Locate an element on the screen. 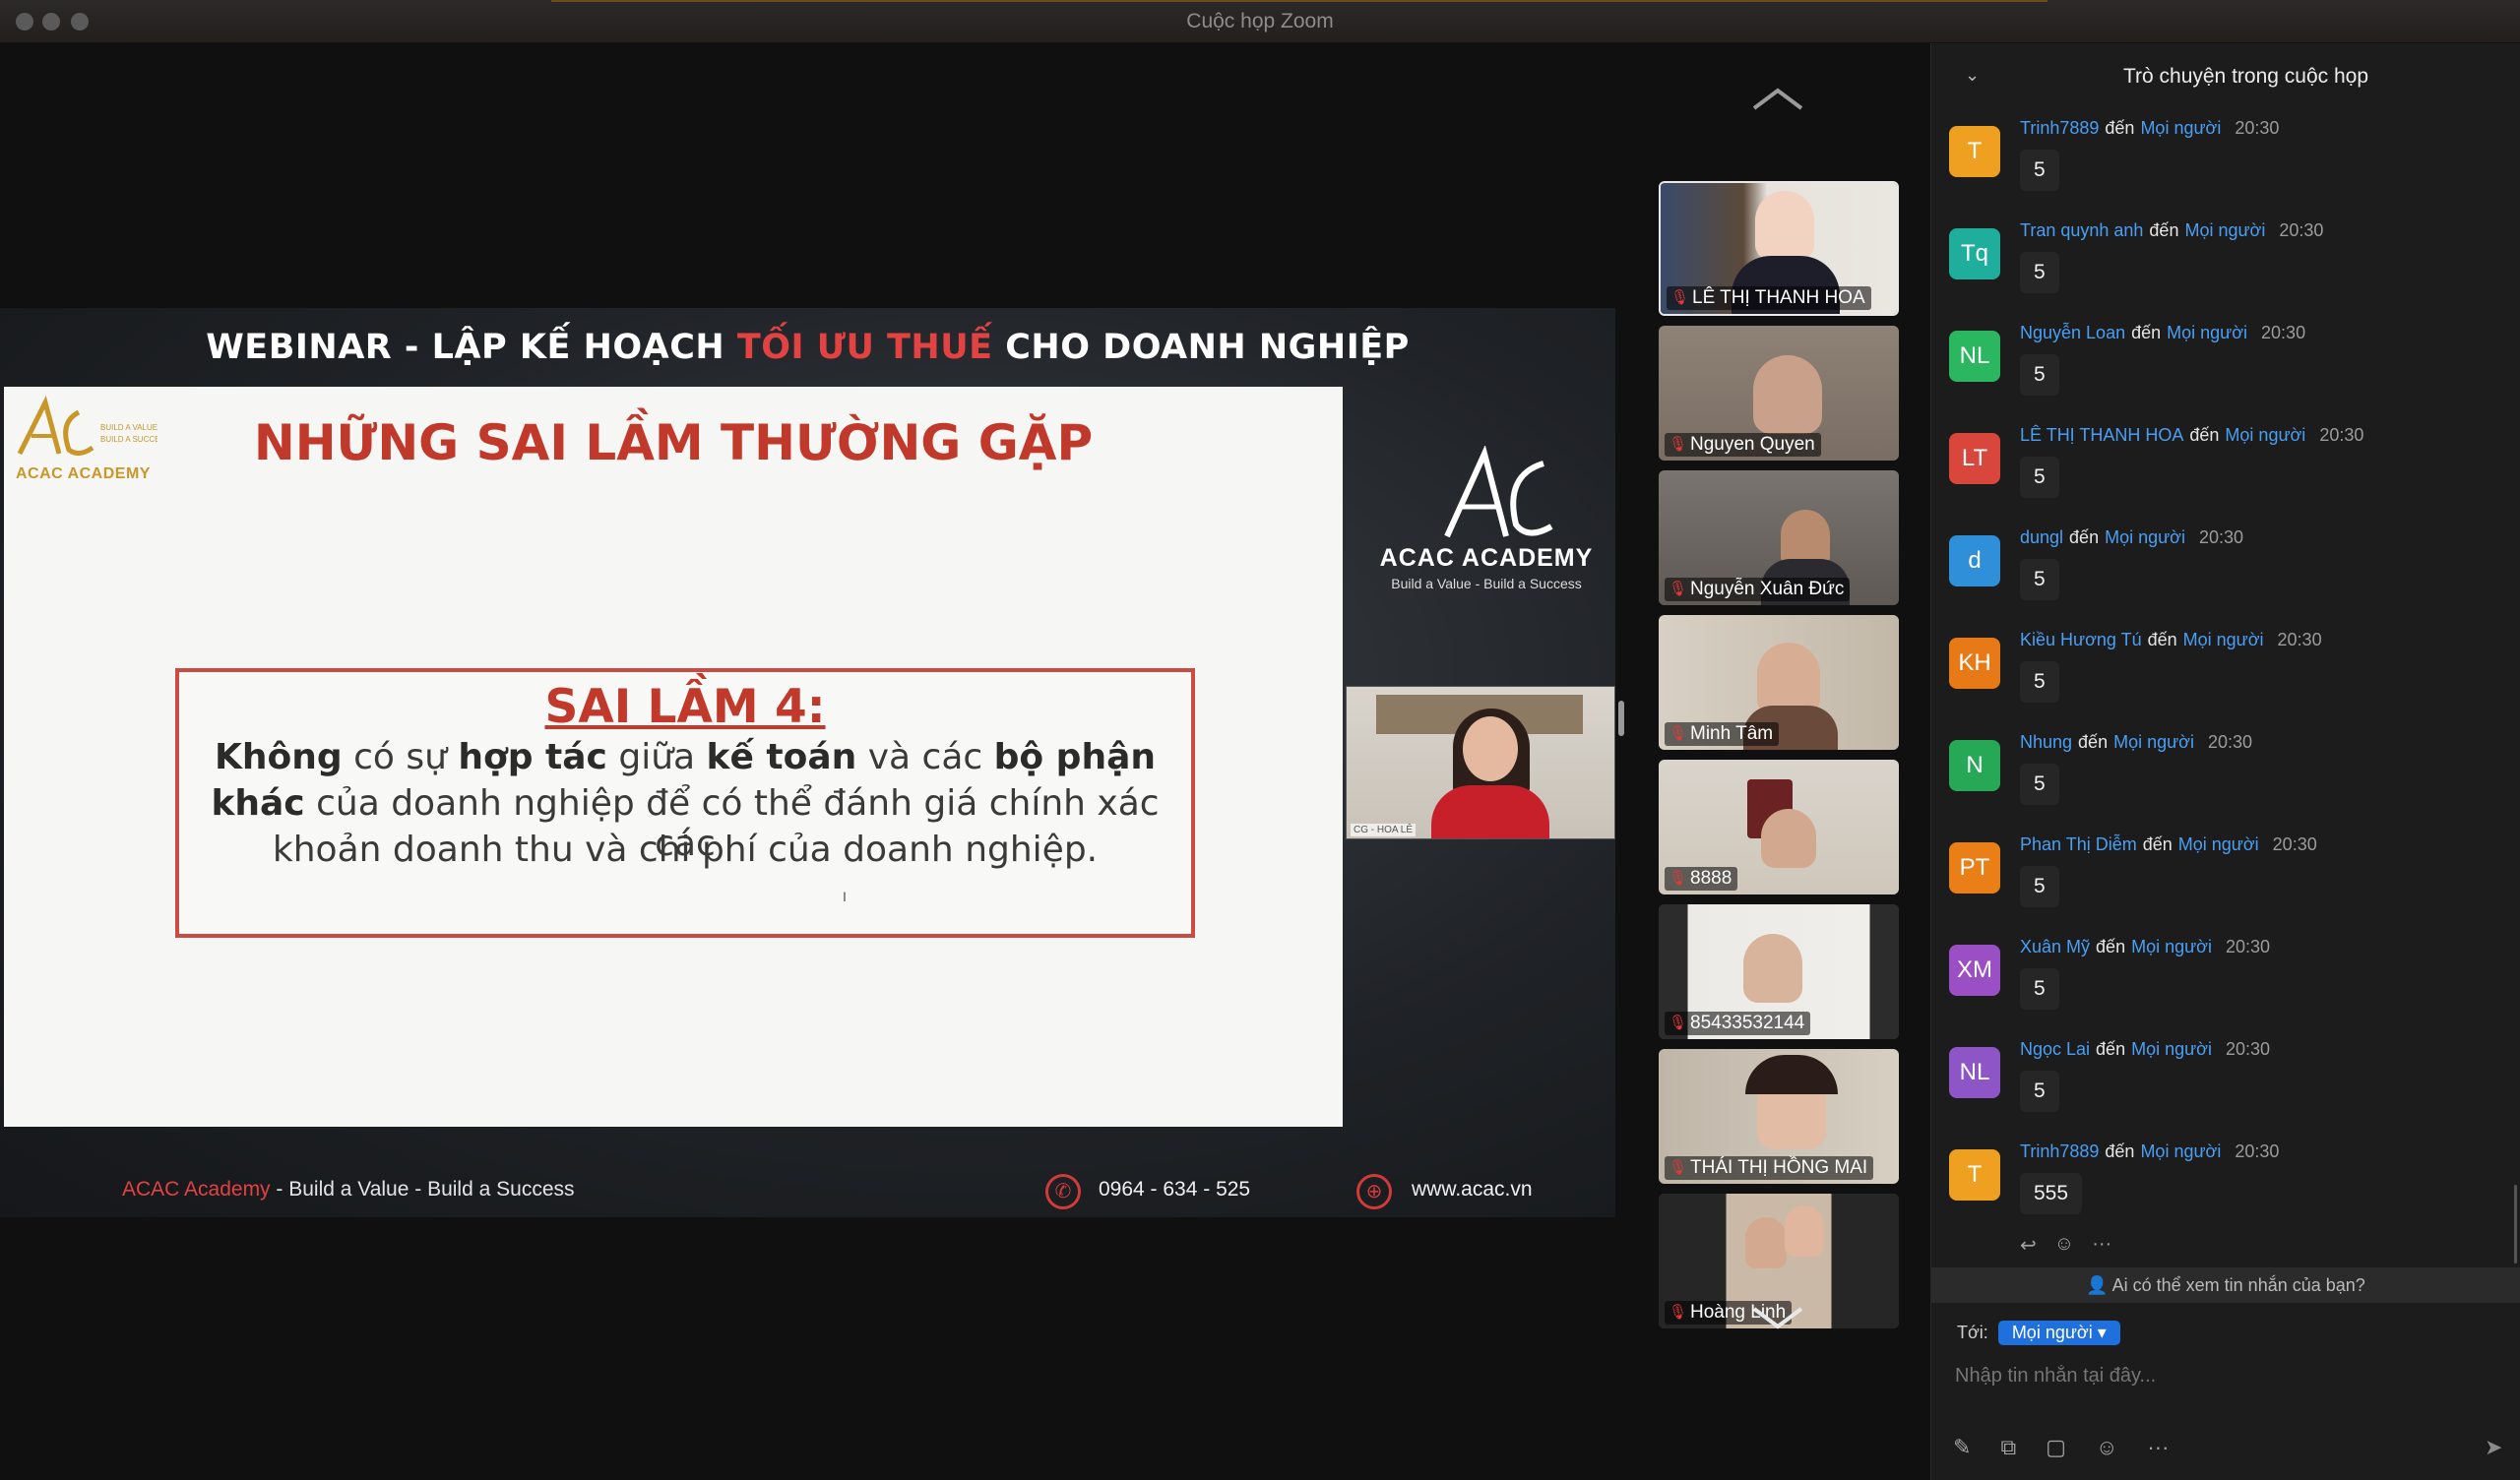 The image size is (2520, 1480). chat-message: N Nhung đến Mọi người 20:30 5 is located at coordinates (2225, 779).